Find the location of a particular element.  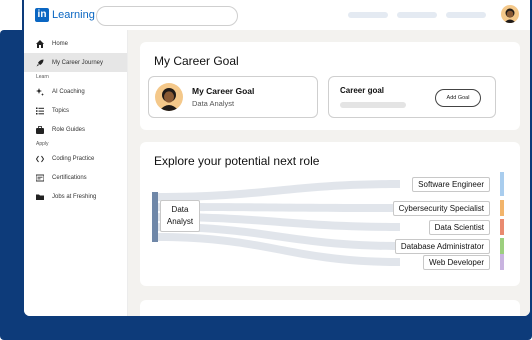

sidebar-item-label: Topics is located at coordinates (61, 110).